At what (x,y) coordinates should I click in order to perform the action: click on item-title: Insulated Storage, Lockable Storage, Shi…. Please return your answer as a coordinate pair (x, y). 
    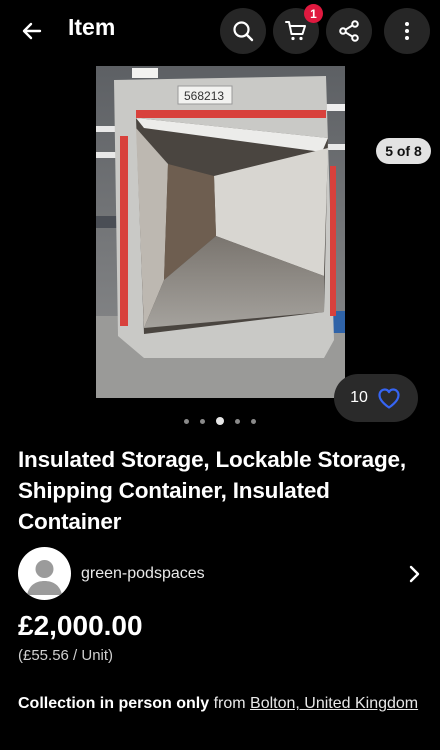
    Looking at the image, I should click on (212, 490).